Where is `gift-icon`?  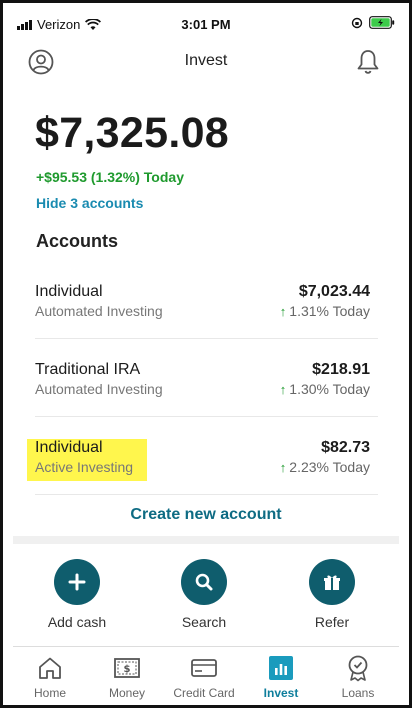
gift-icon is located at coordinates (332, 582).